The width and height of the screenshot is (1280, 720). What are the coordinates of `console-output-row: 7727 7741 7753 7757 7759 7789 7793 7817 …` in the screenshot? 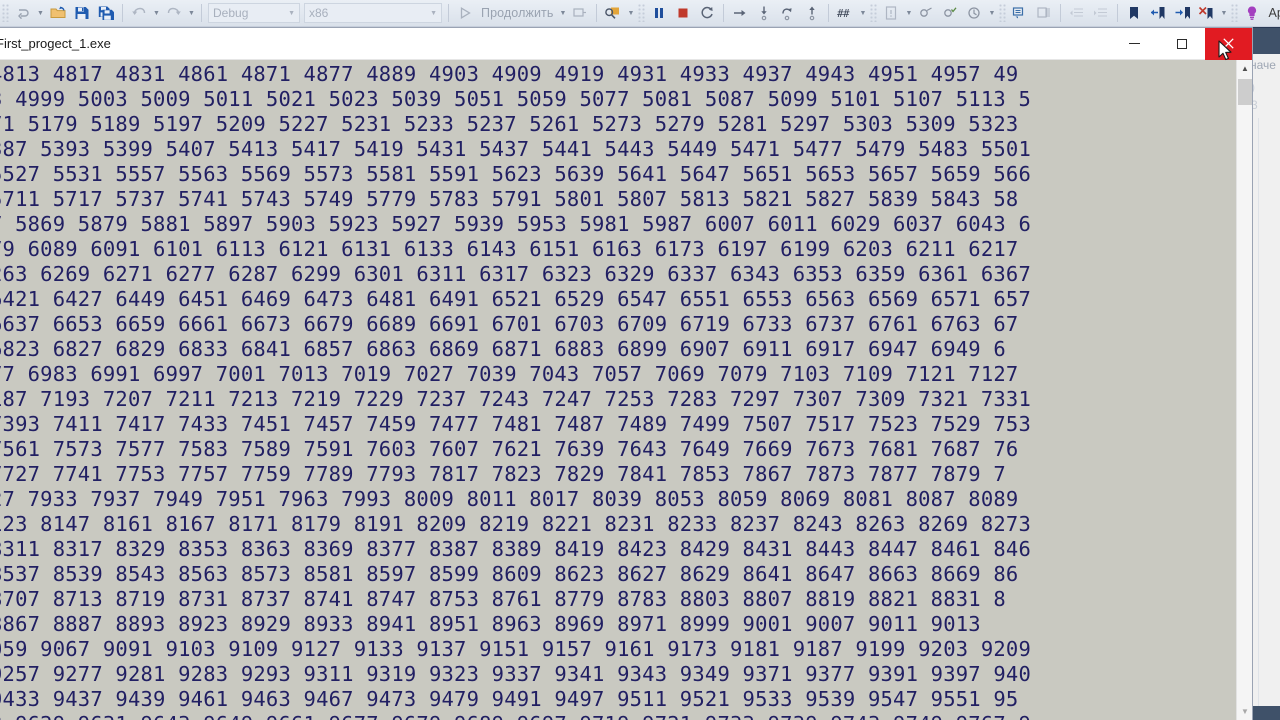 It's located at (503, 474).